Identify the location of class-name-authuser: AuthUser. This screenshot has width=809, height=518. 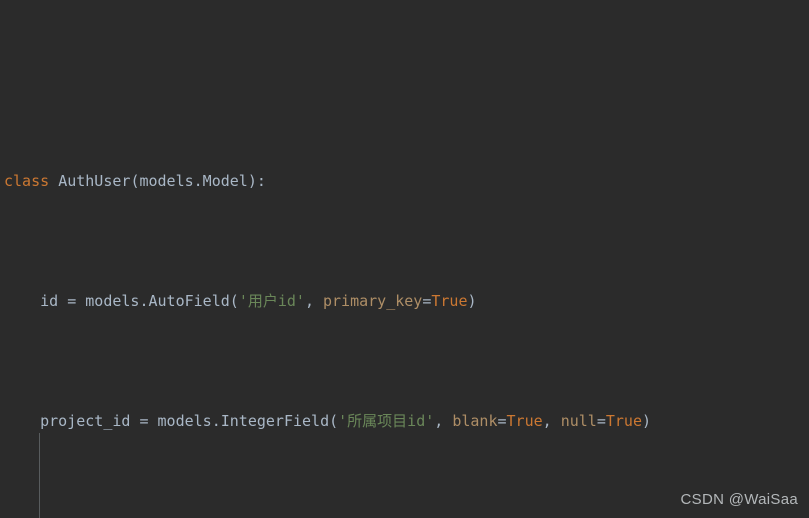
(94, 181).